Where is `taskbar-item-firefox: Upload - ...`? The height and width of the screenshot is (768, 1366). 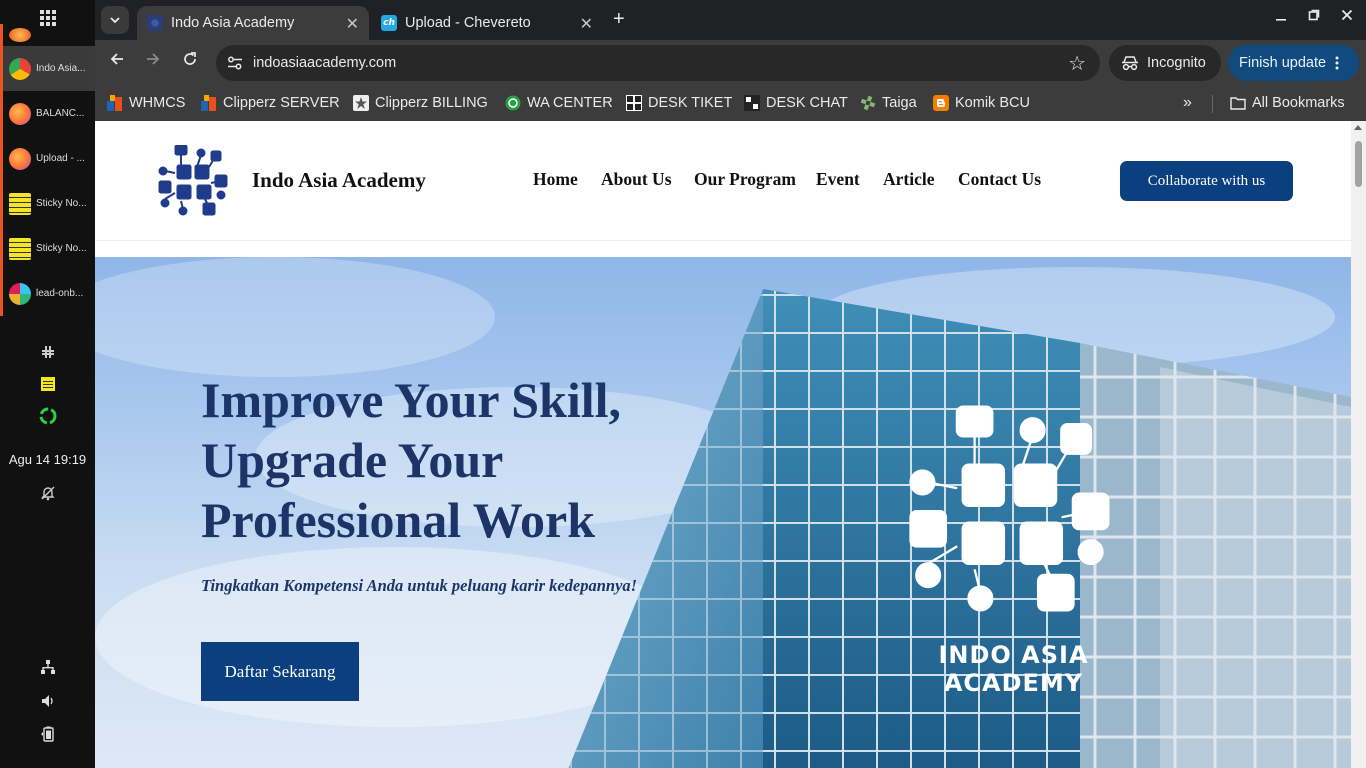 taskbar-item-firefox: Upload - ... is located at coordinates (47, 158).